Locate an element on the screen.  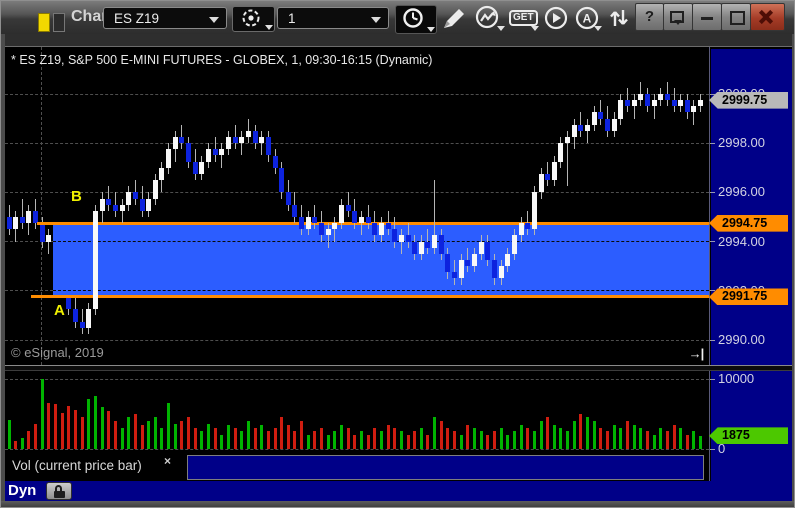
volume-gridline is located at coordinates (357, 449).